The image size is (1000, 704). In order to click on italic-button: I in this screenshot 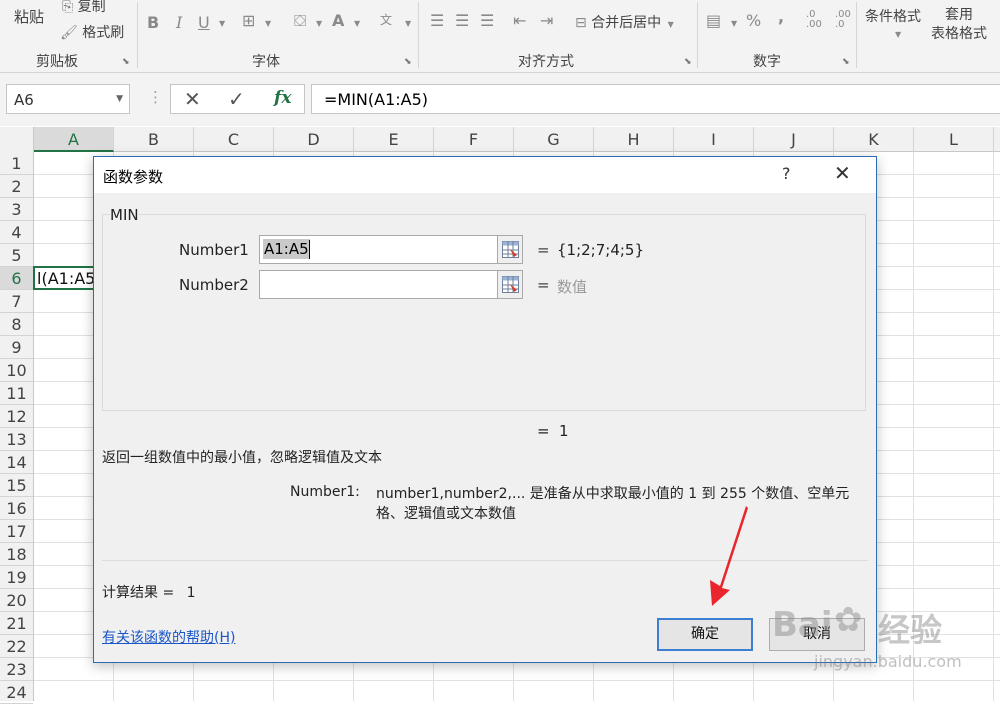, I will do `click(179, 23)`.